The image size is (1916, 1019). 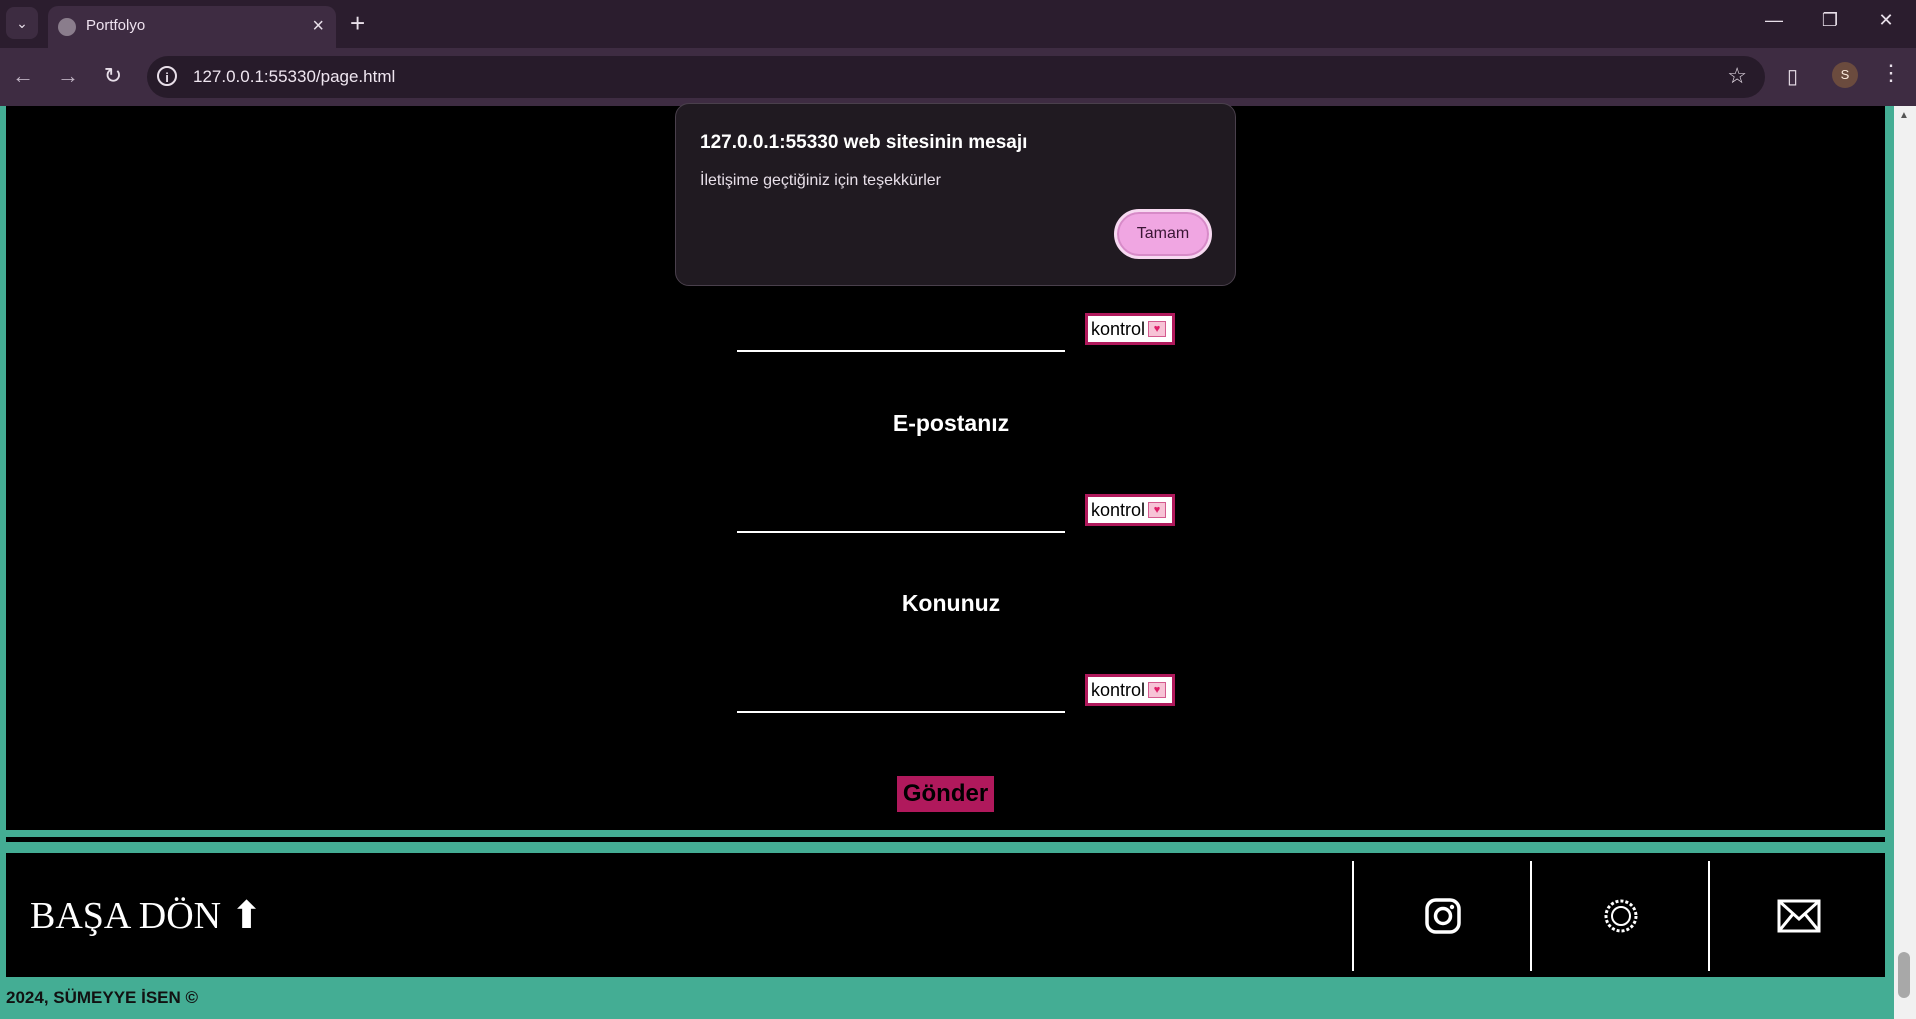 What do you see at coordinates (901, 351) in the screenshot?
I see `name-input` at bounding box center [901, 351].